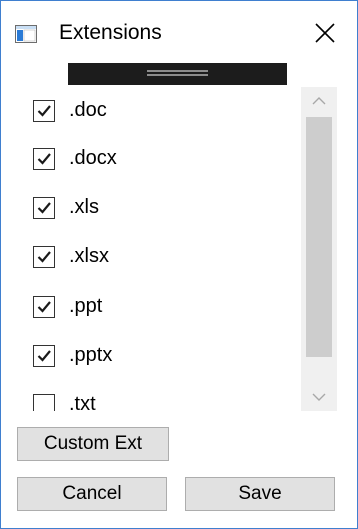 Image resolution: width=358 pixels, height=529 pixels. Describe the element at coordinates (93, 444) in the screenshot. I see `custom-ext-button: Custom Ext` at that location.